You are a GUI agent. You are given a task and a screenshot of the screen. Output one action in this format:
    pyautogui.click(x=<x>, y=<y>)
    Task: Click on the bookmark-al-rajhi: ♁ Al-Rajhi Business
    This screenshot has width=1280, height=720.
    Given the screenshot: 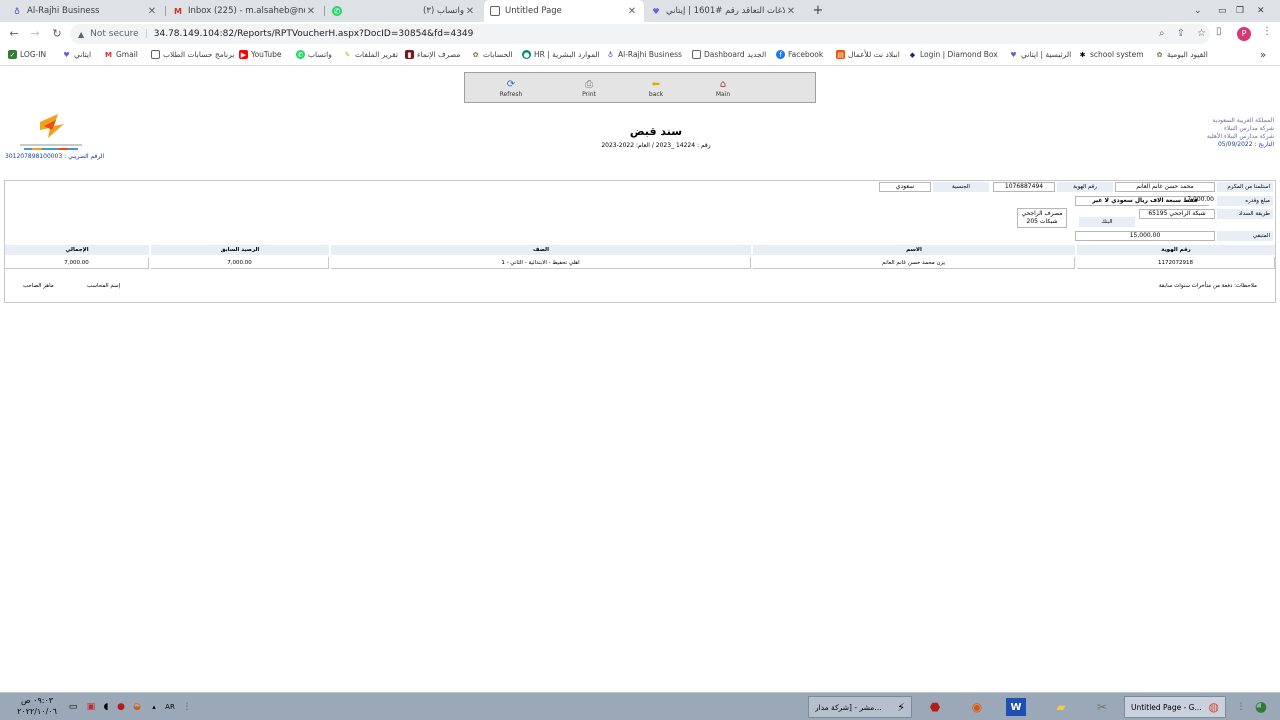 What is the action you would take?
    pyautogui.click(x=644, y=54)
    